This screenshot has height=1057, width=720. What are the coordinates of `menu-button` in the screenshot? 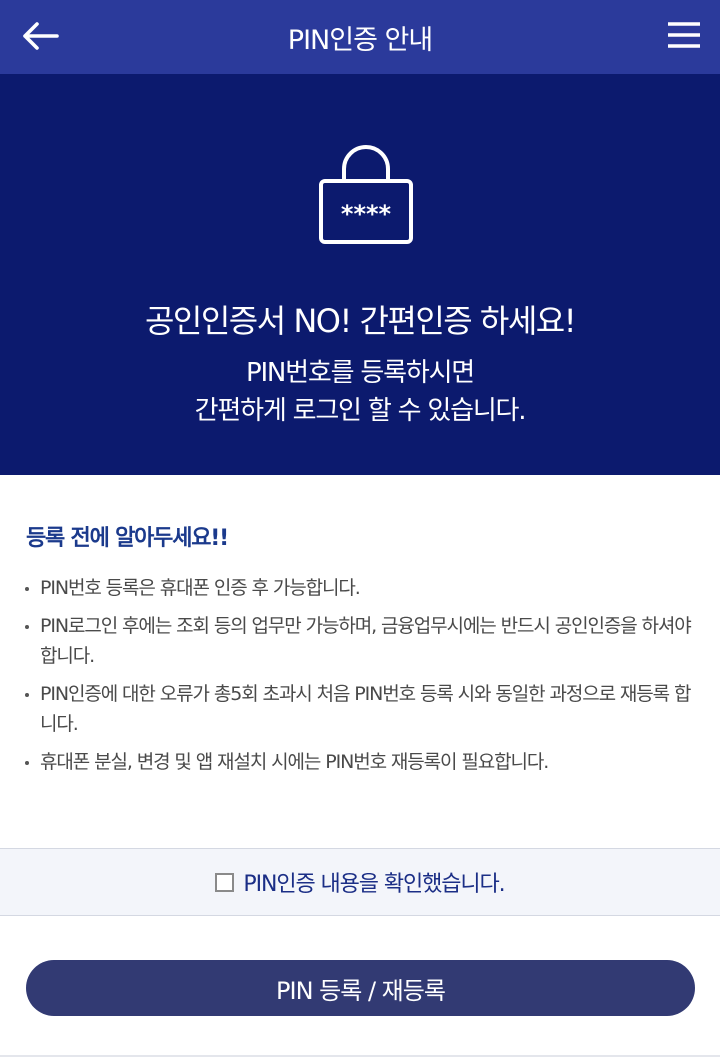 It's located at (684, 37).